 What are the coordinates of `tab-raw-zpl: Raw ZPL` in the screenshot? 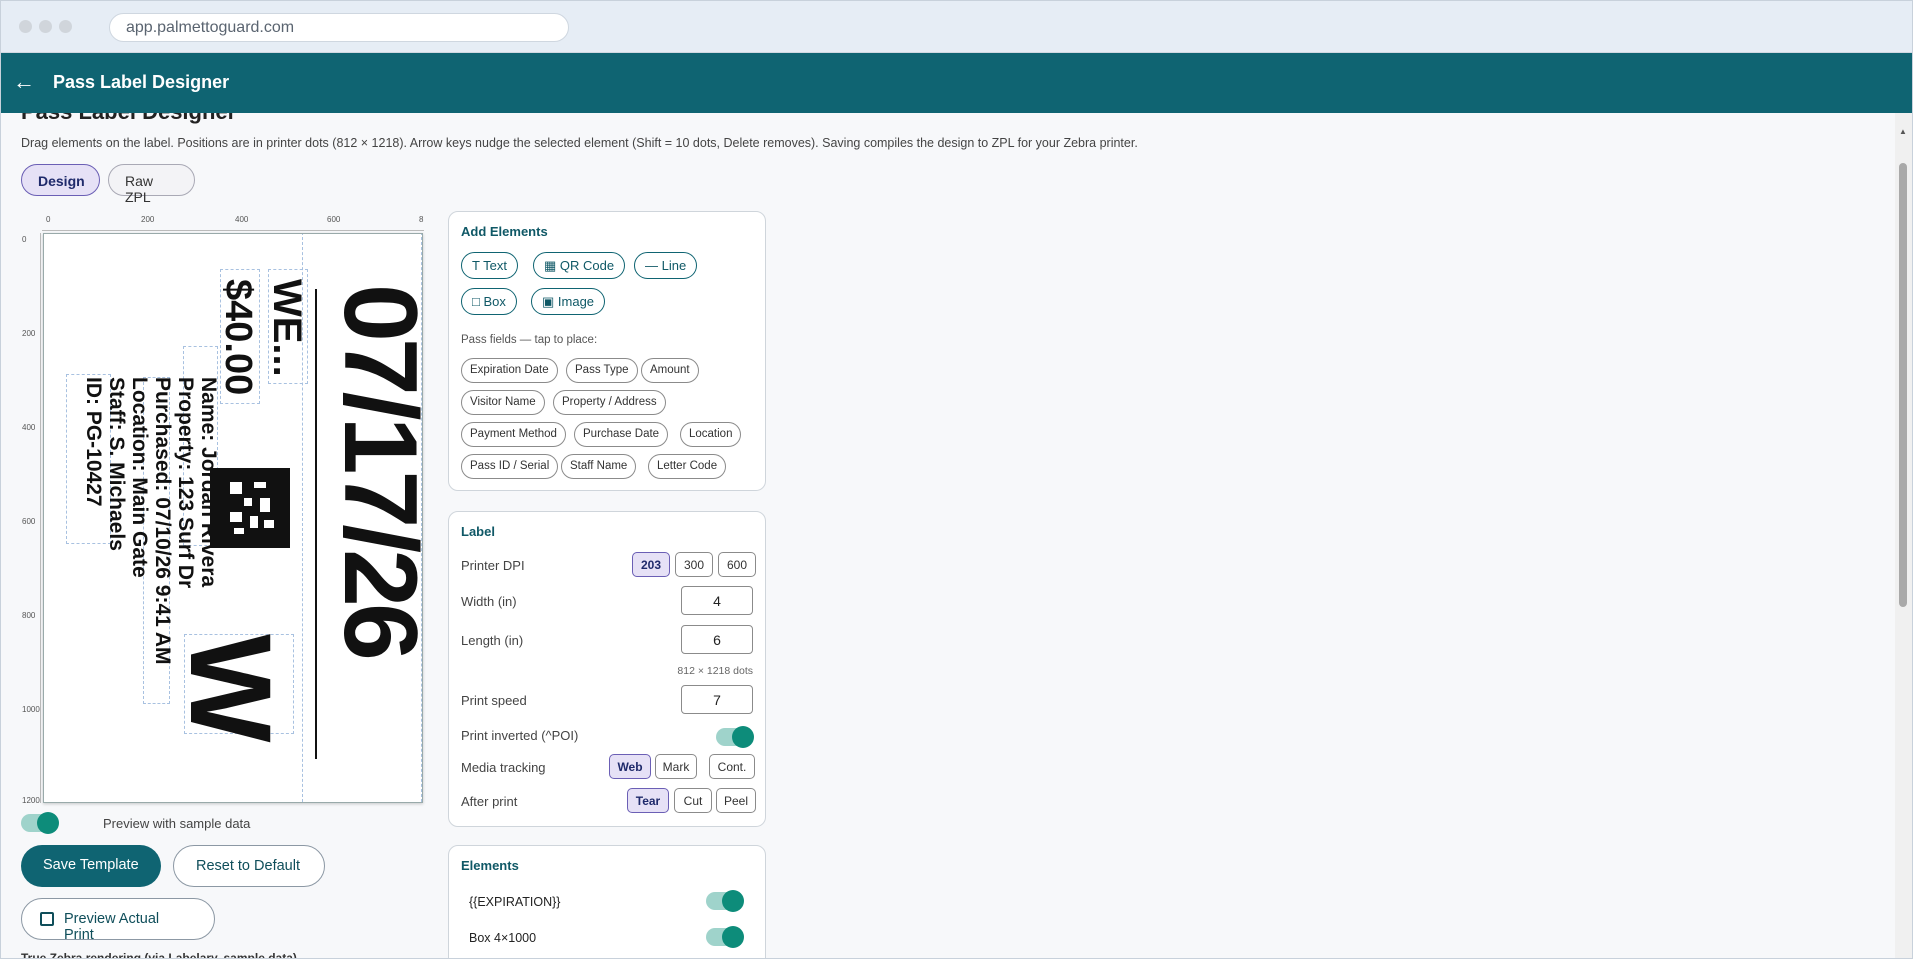 It's located at (151, 184).